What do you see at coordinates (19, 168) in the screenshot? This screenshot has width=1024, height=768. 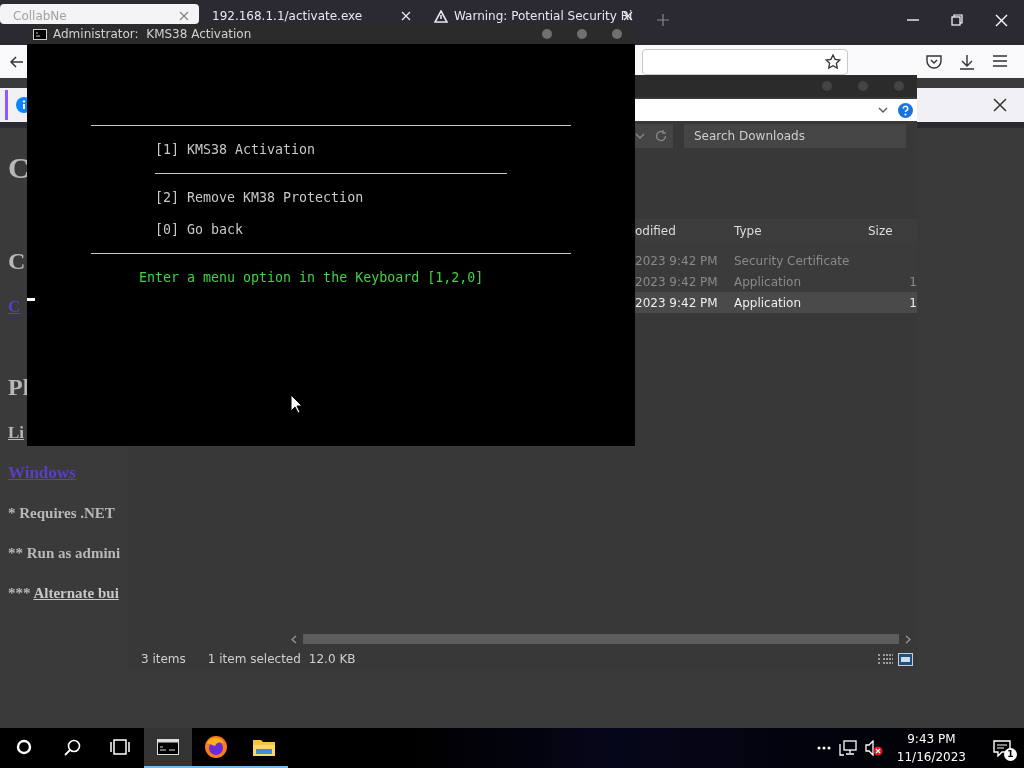 I see `page-heading: C` at bounding box center [19, 168].